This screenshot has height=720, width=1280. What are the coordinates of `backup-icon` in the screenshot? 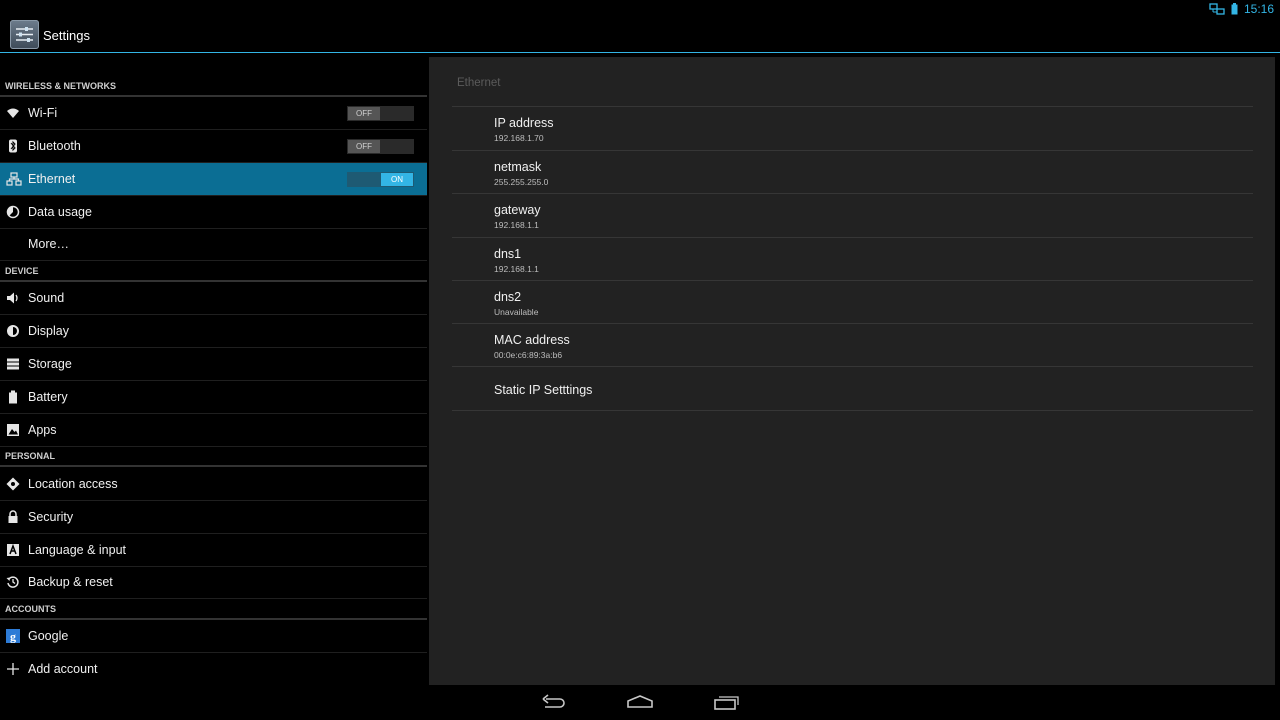 It's located at (13, 582).